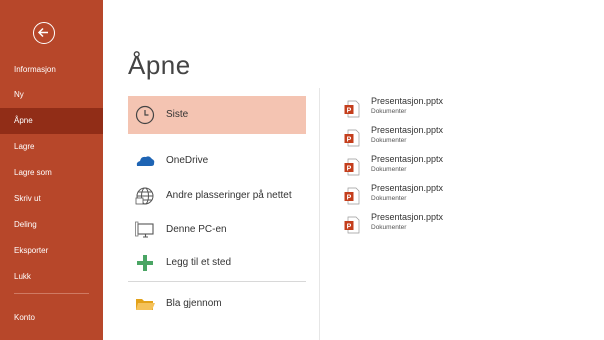 The width and height of the screenshot is (604, 340). Describe the element at coordinates (51, 225) in the screenshot. I see `sidebar-item-deling: Deling` at that location.